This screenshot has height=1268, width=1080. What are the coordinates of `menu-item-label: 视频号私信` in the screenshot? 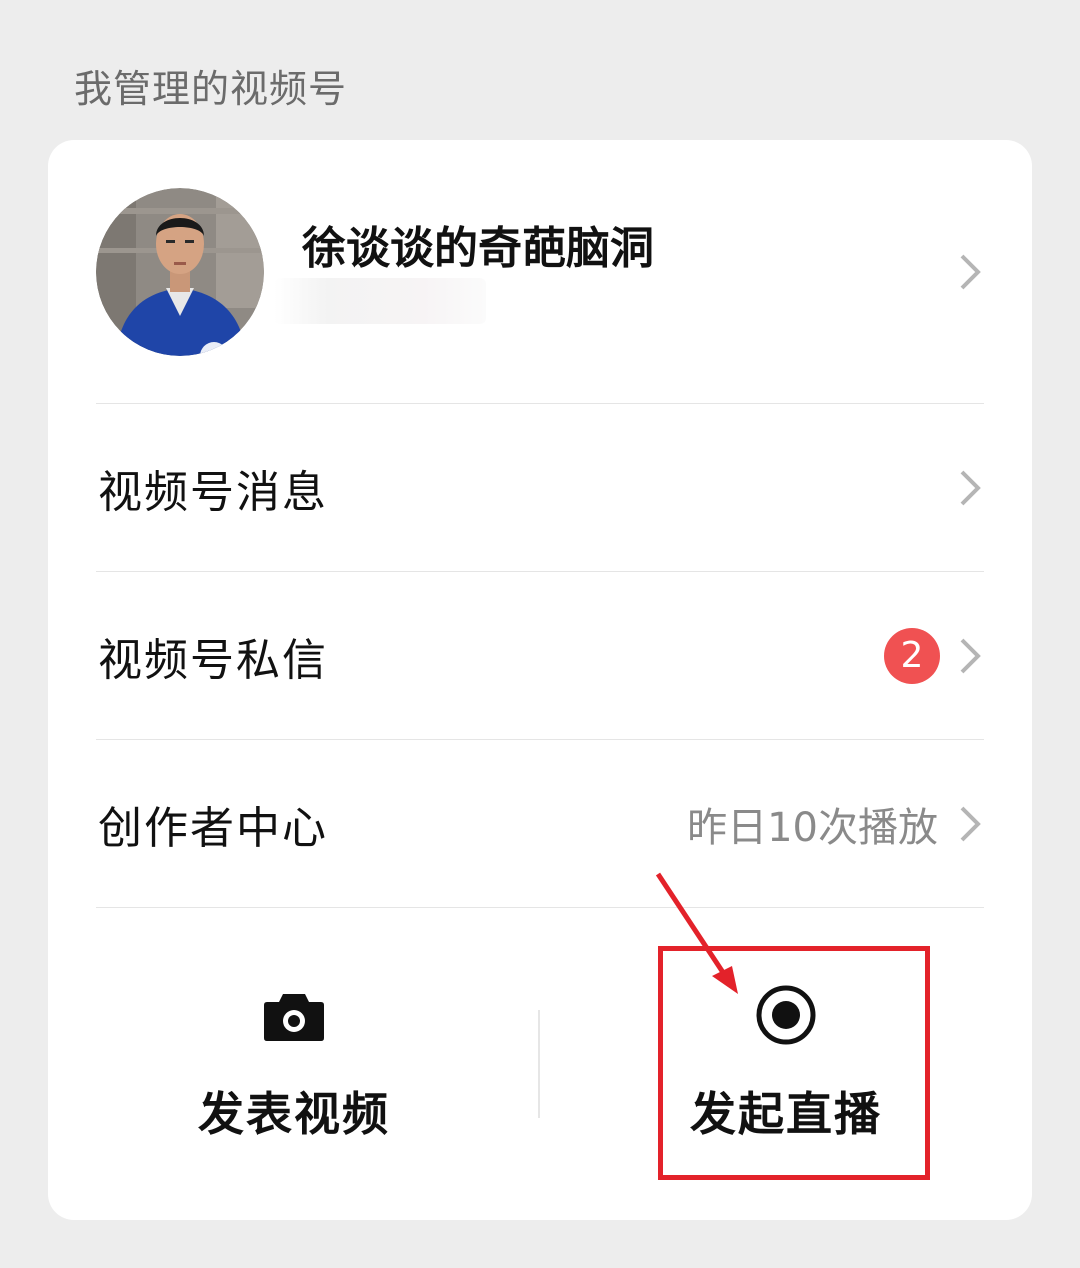 It's located at (213, 660).